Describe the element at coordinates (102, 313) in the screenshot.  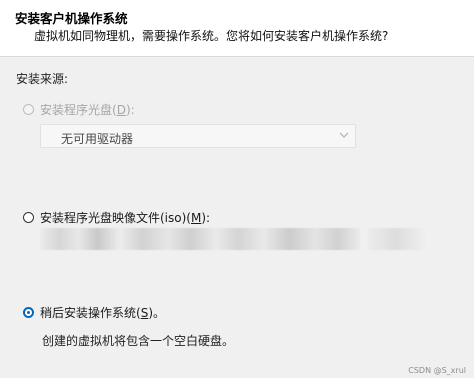
I see `radio-label-later: 稍后安装操作系统(S)。` at that location.